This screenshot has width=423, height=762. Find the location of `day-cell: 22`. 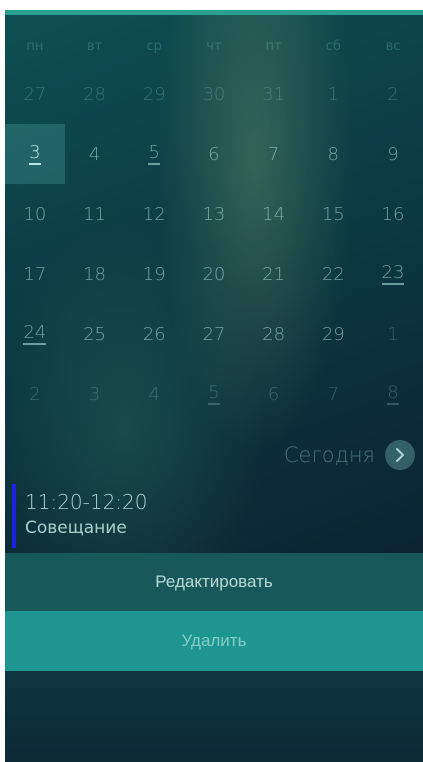

day-cell: 22 is located at coordinates (333, 274).